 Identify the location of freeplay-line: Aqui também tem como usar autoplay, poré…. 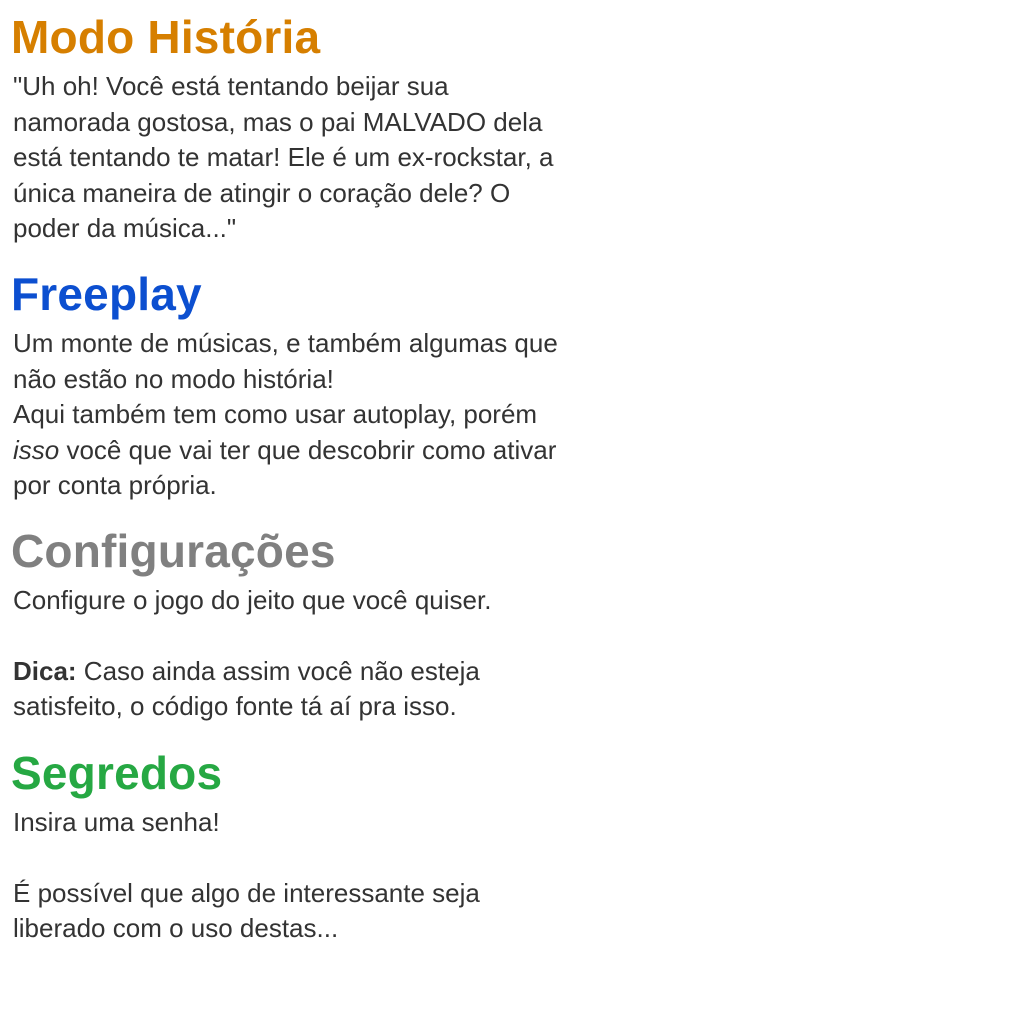
(275, 414).